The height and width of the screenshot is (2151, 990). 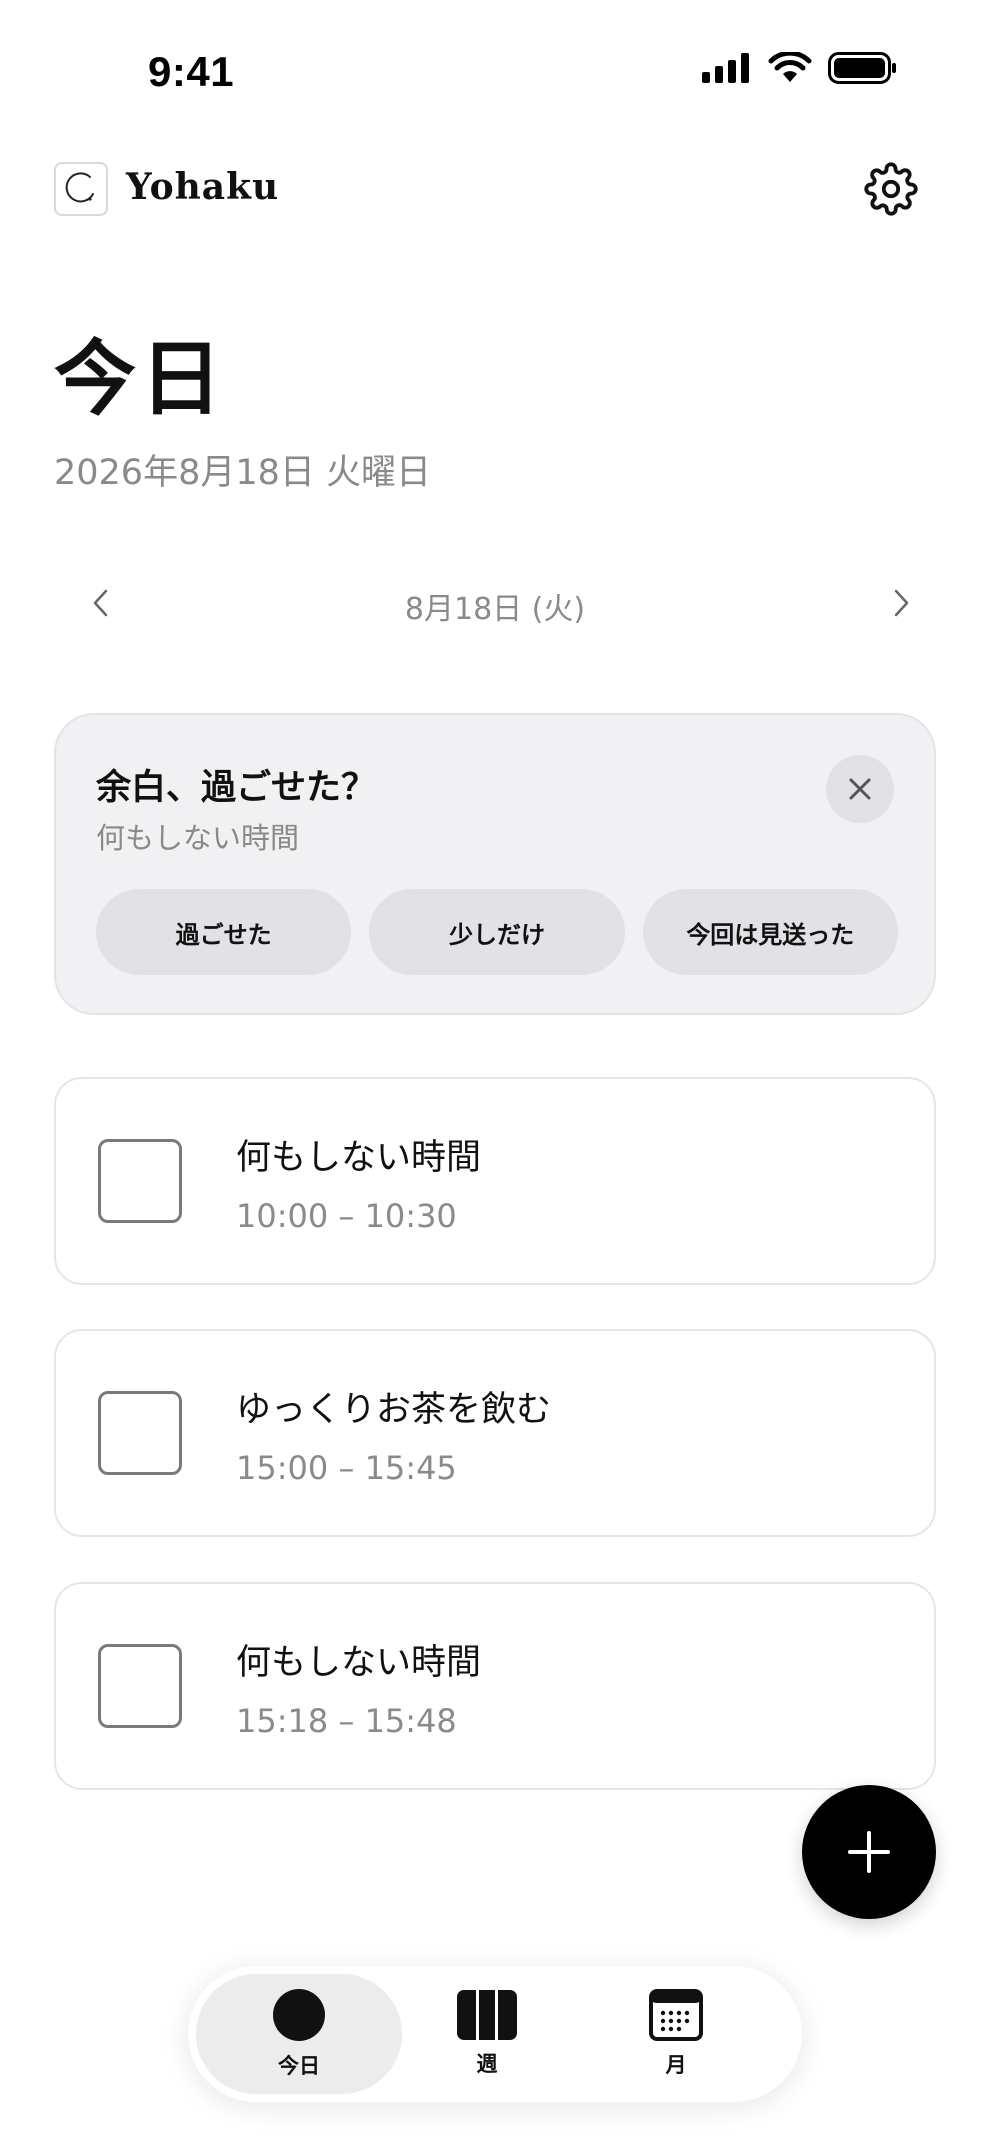 What do you see at coordinates (224, 932) in the screenshot?
I see `option-spent-button: 過ごせた` at bounding box center [224, 932].